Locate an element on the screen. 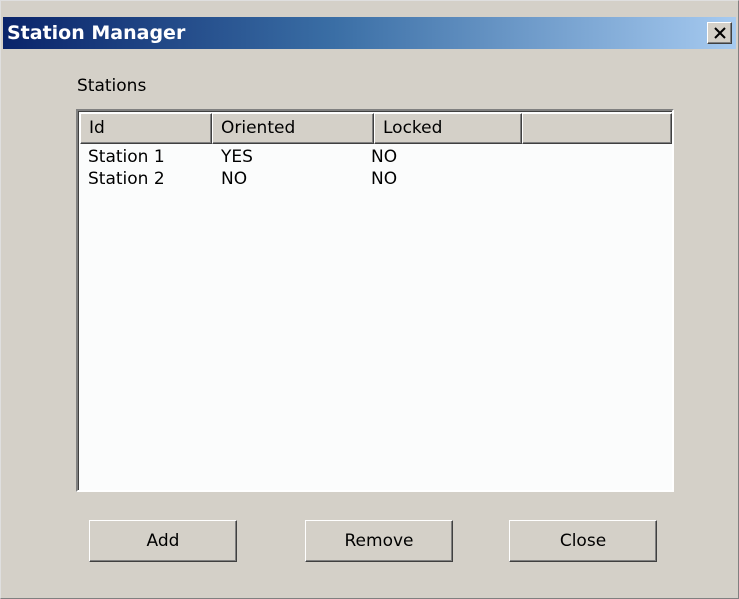 This screenshot has height=599, width=739. table-row: Station 1 YES NO is located at coordinates (376, 157).